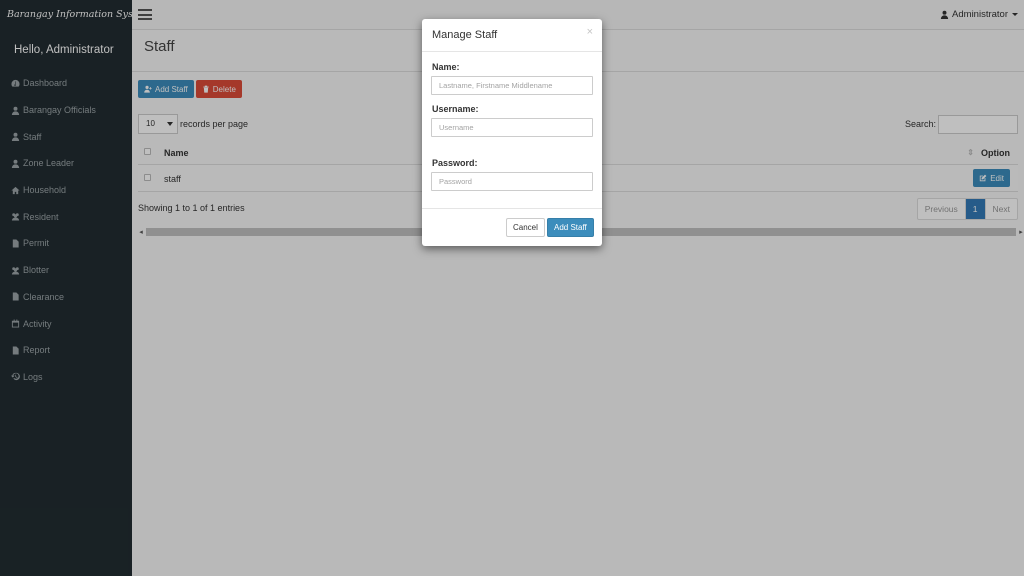 The width and height of the screenshot is (1024, 576). Describe the element at coordinates (455, 163) in the screenshot. I see `password-label: Password:` at that location.